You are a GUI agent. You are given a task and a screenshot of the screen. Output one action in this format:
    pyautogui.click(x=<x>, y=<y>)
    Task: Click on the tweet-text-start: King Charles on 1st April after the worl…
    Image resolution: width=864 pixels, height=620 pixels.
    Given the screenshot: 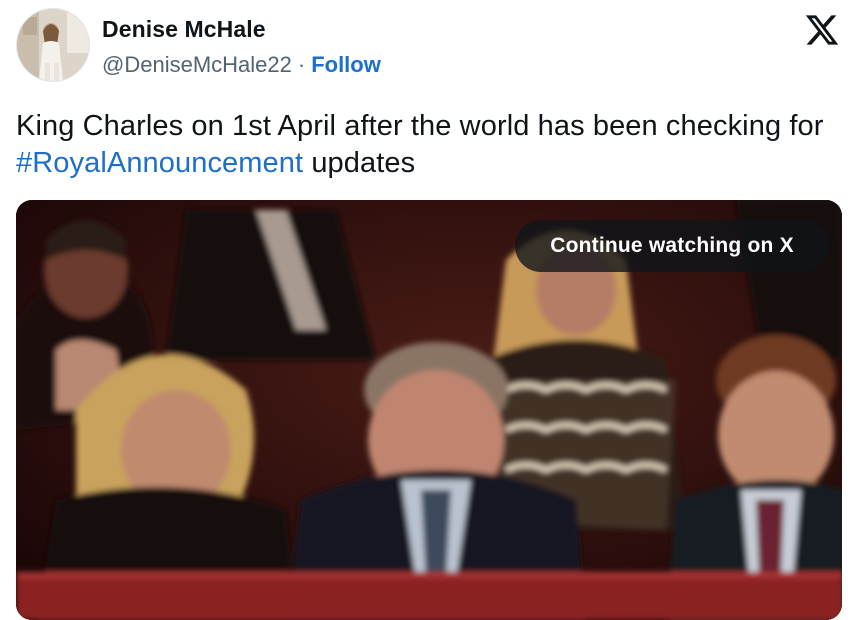 What is the action you would take?
    pyautogui.click(x=420, y=126)
    